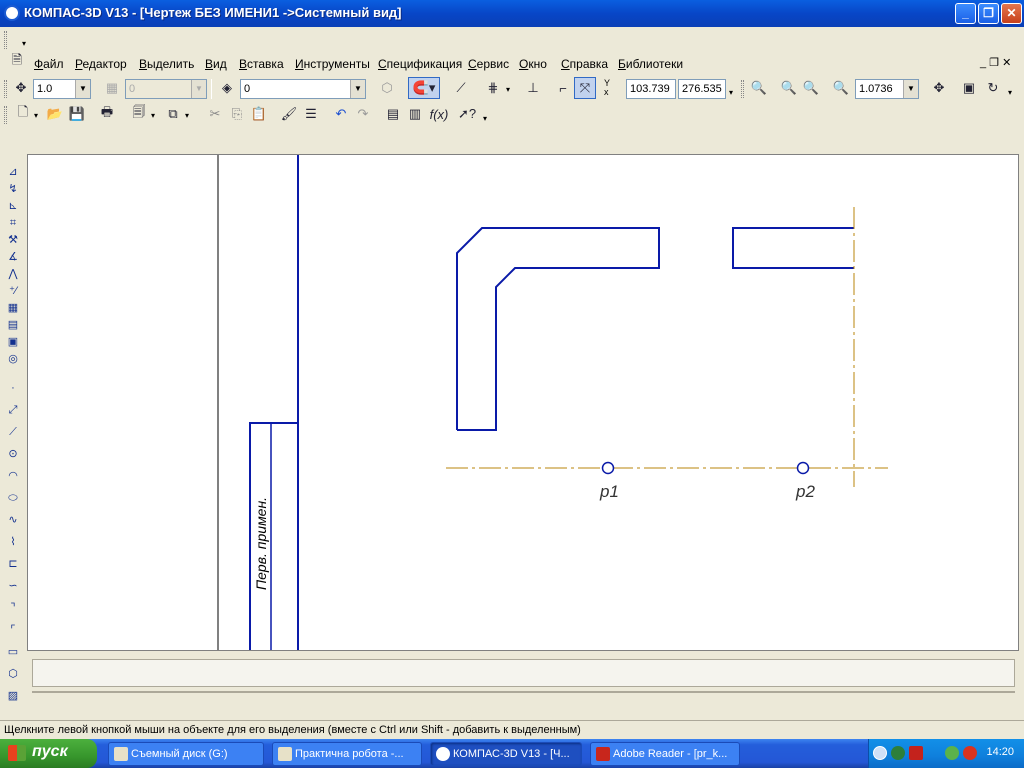  I want to click on snap-magnet-button: 🧲▾, so click(424, 88).